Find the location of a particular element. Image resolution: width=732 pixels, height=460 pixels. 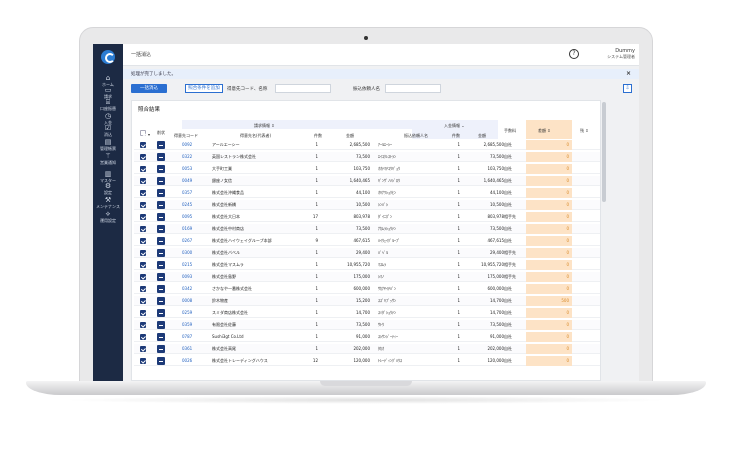

cell-code: 0093 is located at coordinates (187, 276).